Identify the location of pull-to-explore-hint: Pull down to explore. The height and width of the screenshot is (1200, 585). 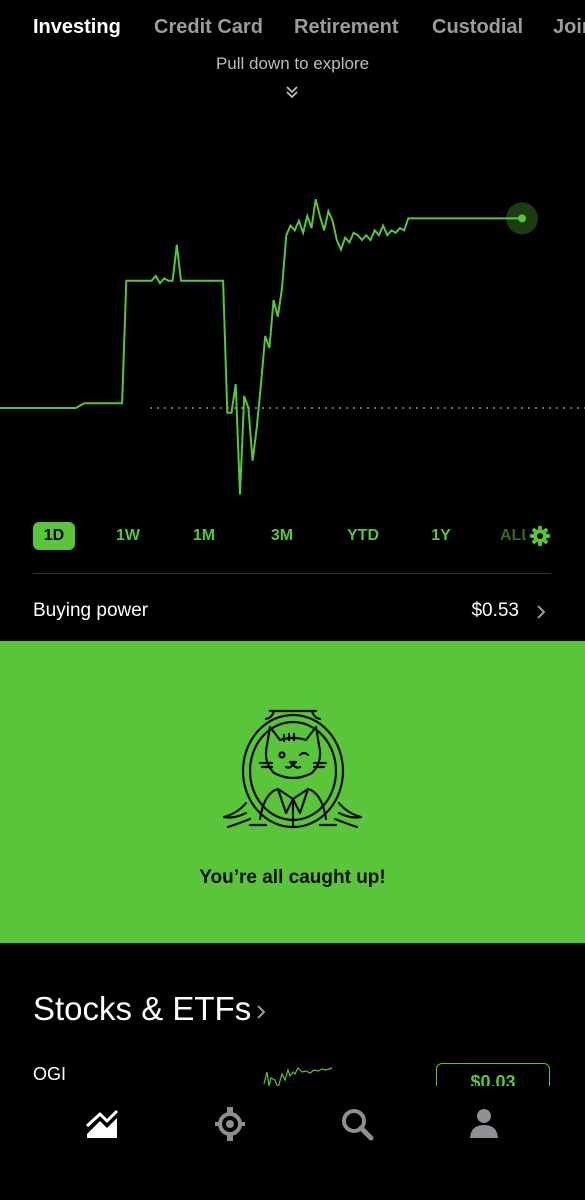
(292, 63).